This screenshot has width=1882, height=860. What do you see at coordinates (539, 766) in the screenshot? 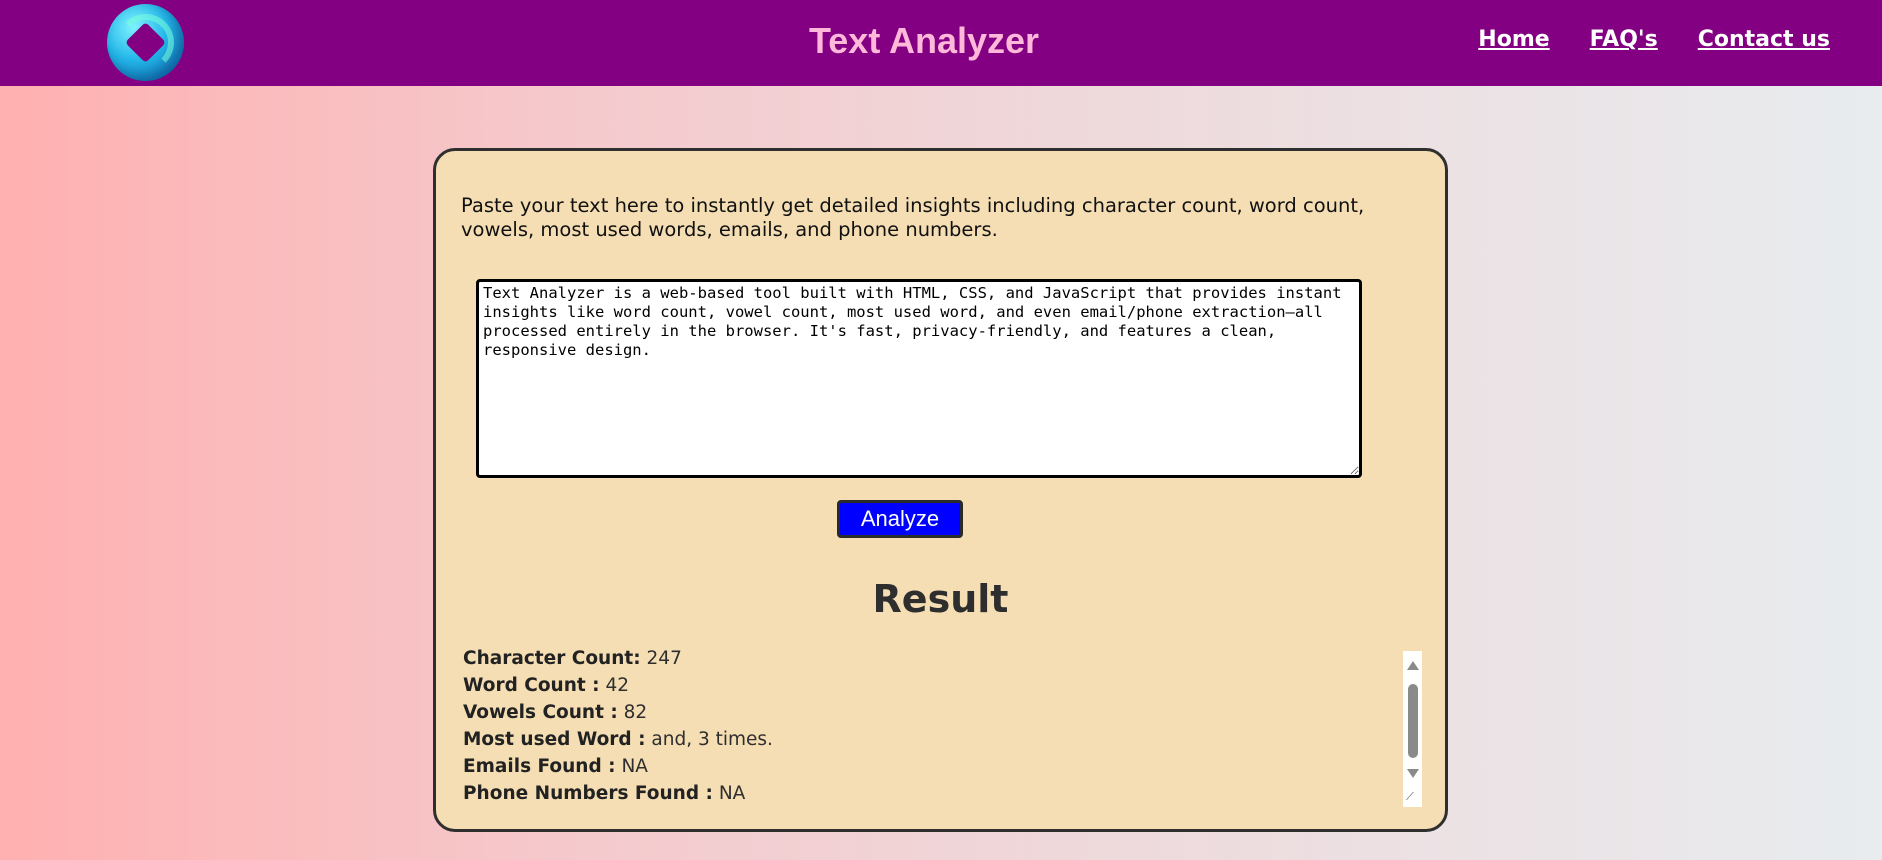
I see `result-label: Emails Found :` at bounding box center [539, 766].